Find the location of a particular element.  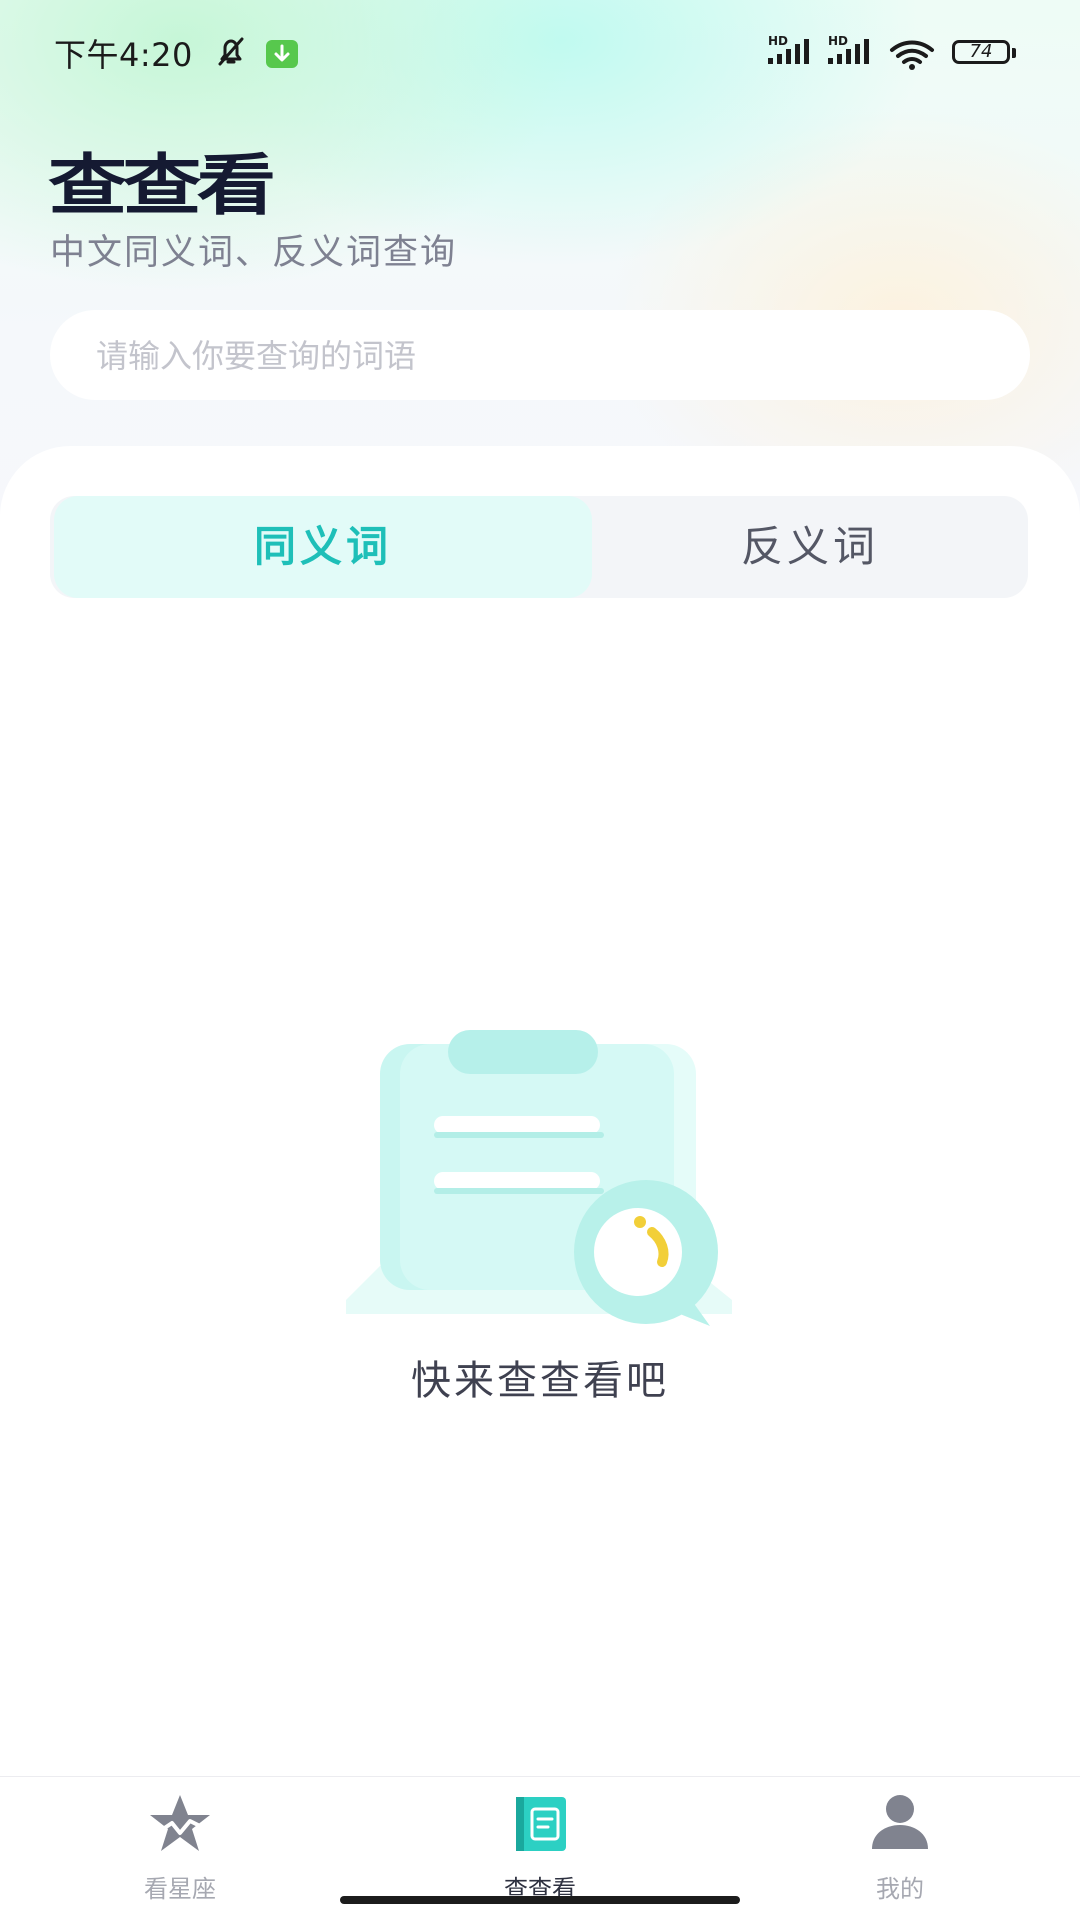

download-icon is located at coordinates (282, 54).